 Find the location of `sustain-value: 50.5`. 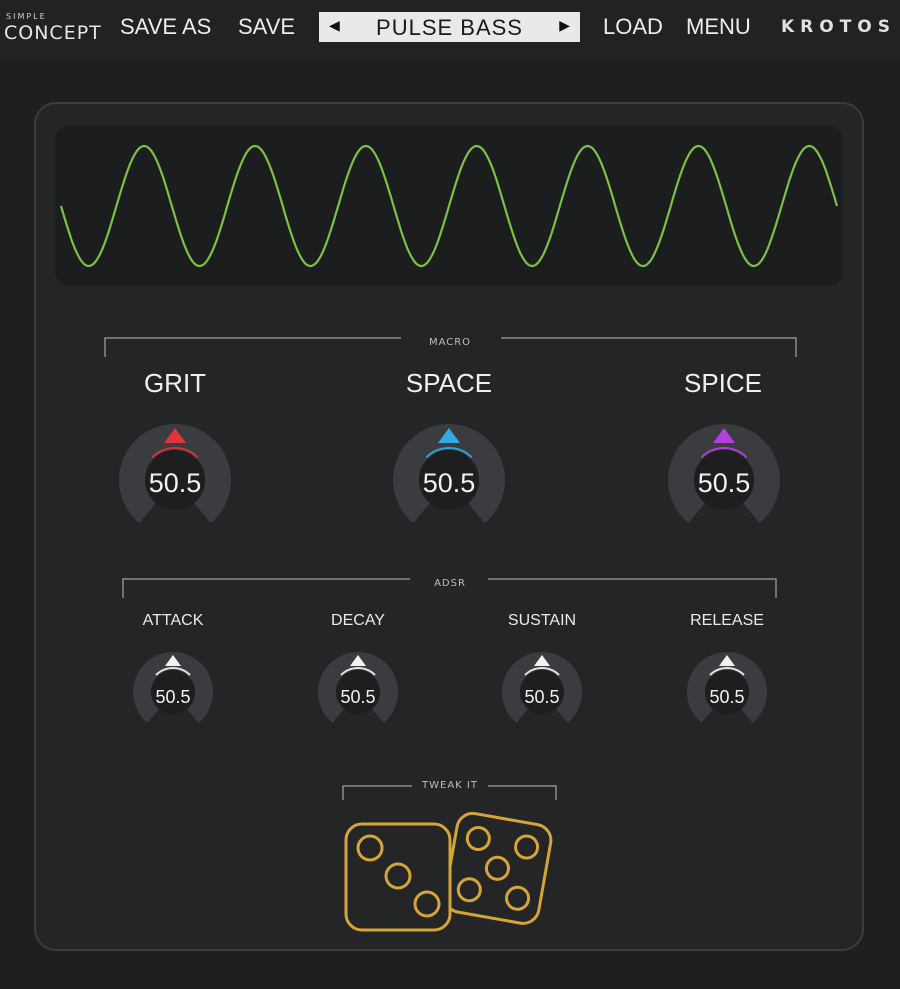

sustain-value: 50.5 is located at coordinates (542, 697).